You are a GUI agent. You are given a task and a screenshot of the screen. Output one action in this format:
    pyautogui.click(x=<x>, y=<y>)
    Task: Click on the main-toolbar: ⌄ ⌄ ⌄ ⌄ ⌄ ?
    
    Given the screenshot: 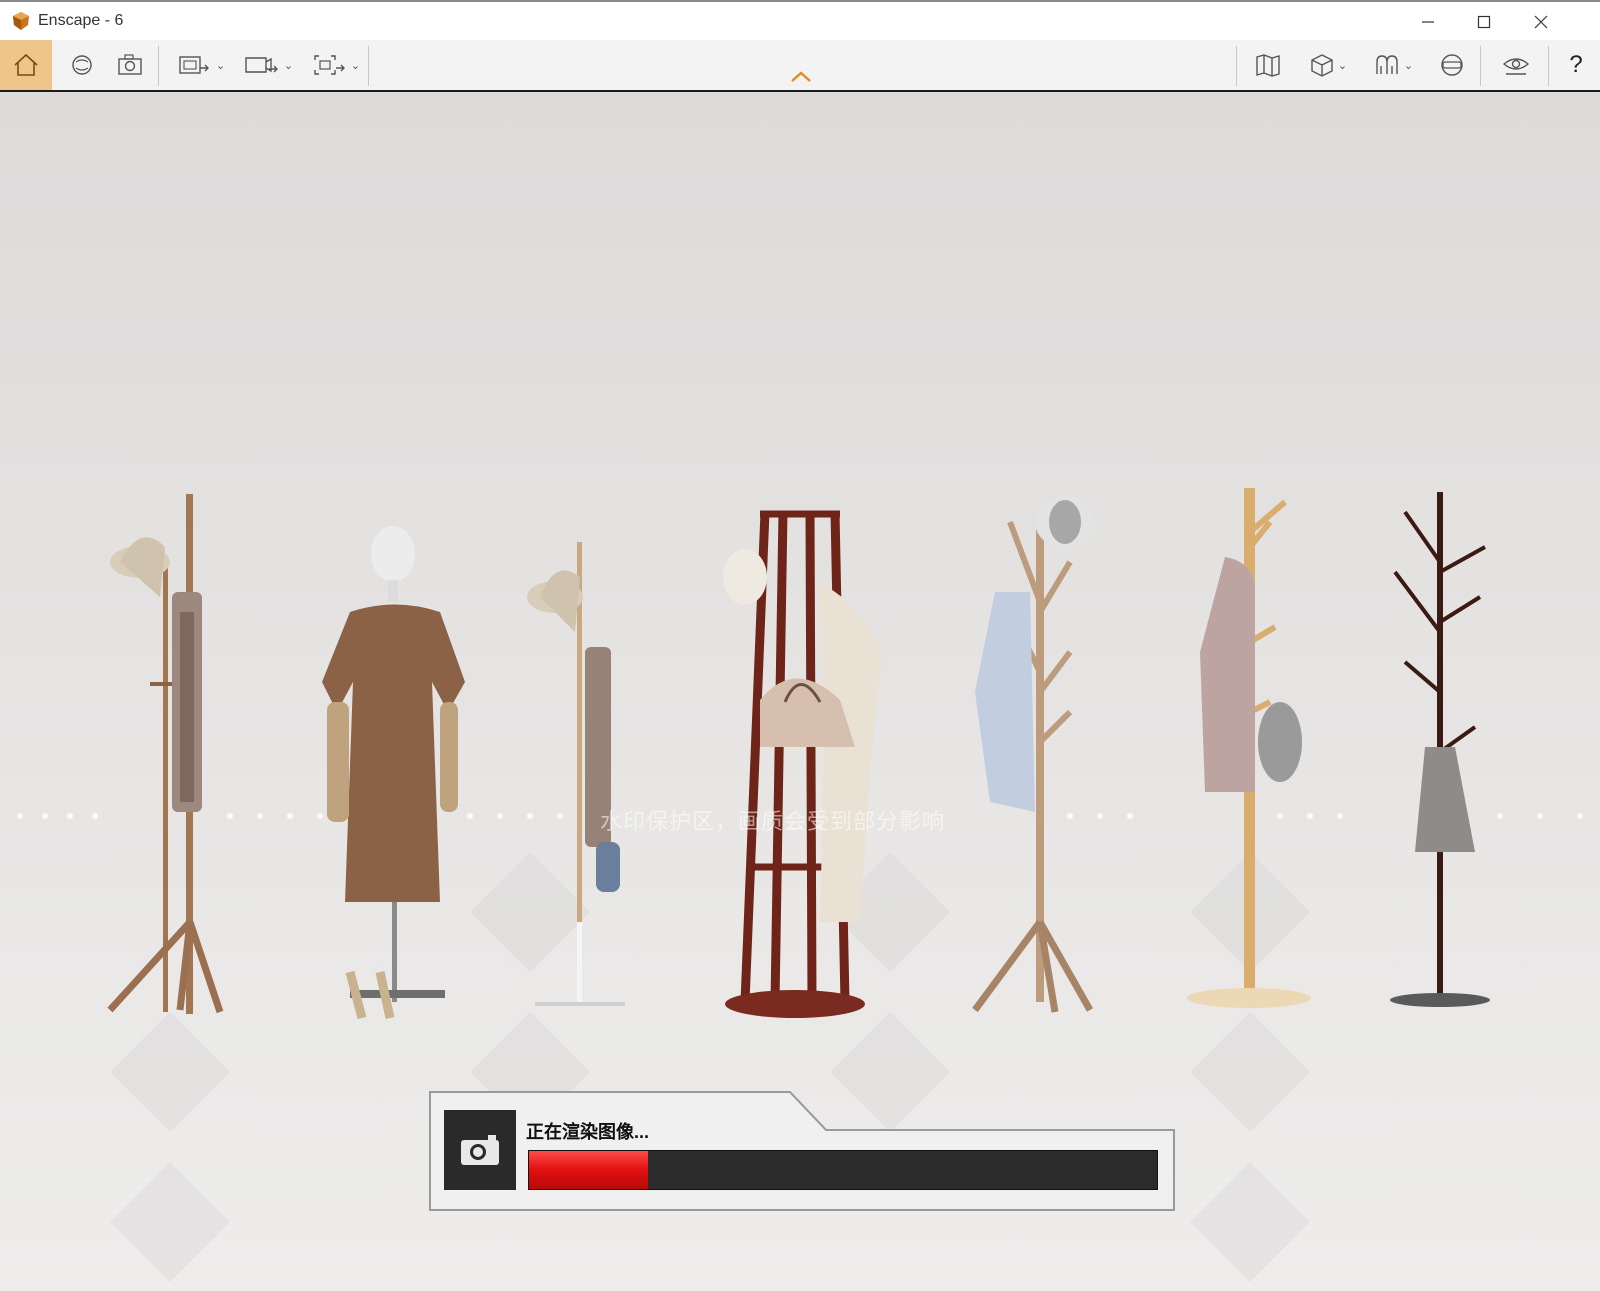 What is the action you would take?
    pyautogui.click(x=800, y=66)
    